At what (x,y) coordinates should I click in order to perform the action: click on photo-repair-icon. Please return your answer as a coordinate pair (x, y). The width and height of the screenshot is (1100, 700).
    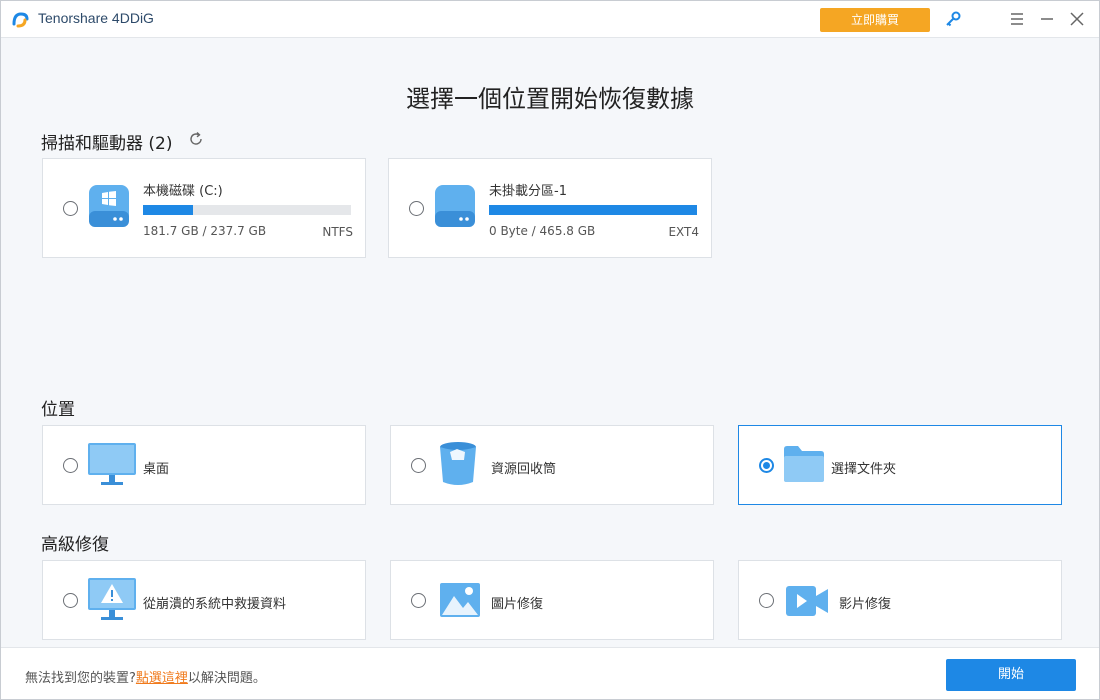
    Looking at the image, I should click on (460, 600).